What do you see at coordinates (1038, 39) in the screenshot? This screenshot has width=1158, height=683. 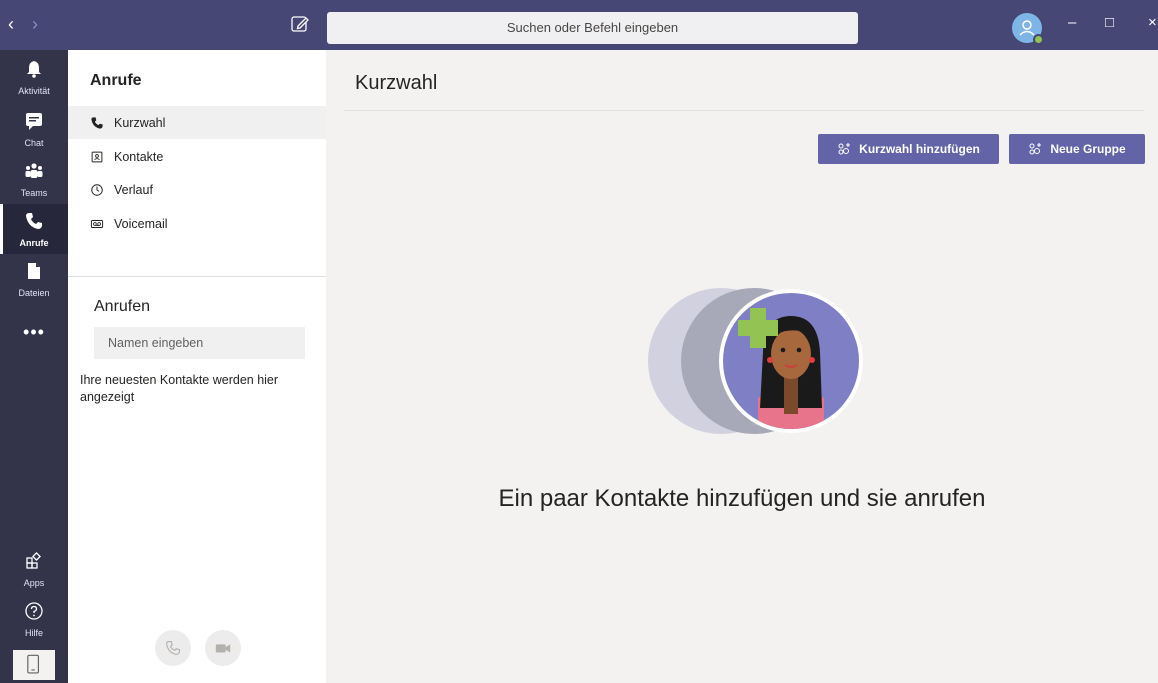 I see `presence-badge` at bounding box center [1038, 39].